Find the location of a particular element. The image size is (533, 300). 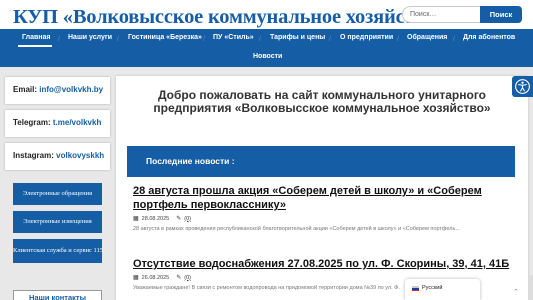

search-button: Поиск is located at coordinates (501, 14).